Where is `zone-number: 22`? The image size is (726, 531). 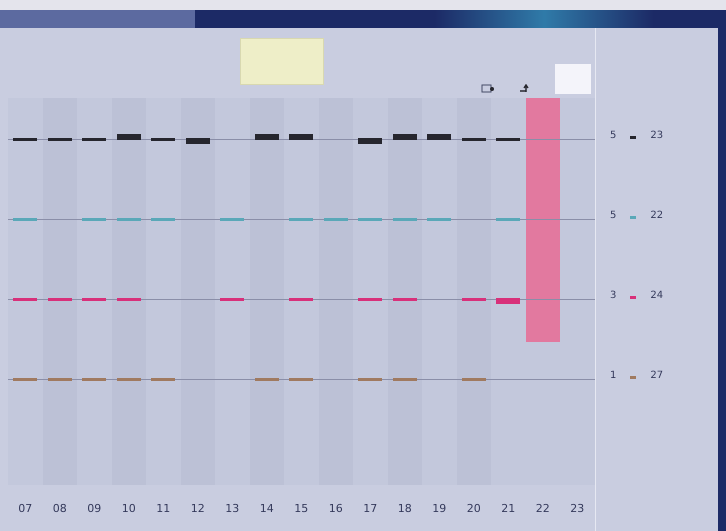
zone-number: 22 is located at coordinates (542, 508).